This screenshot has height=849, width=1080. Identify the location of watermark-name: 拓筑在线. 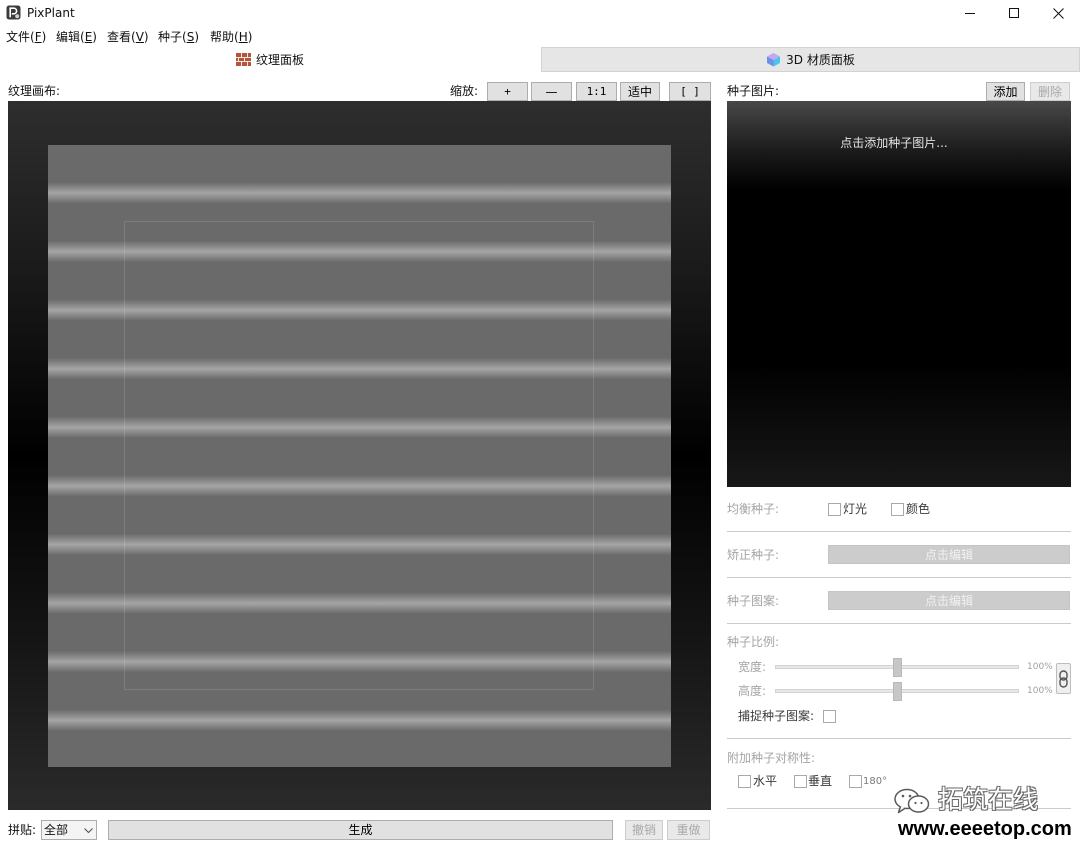
(988, 799).